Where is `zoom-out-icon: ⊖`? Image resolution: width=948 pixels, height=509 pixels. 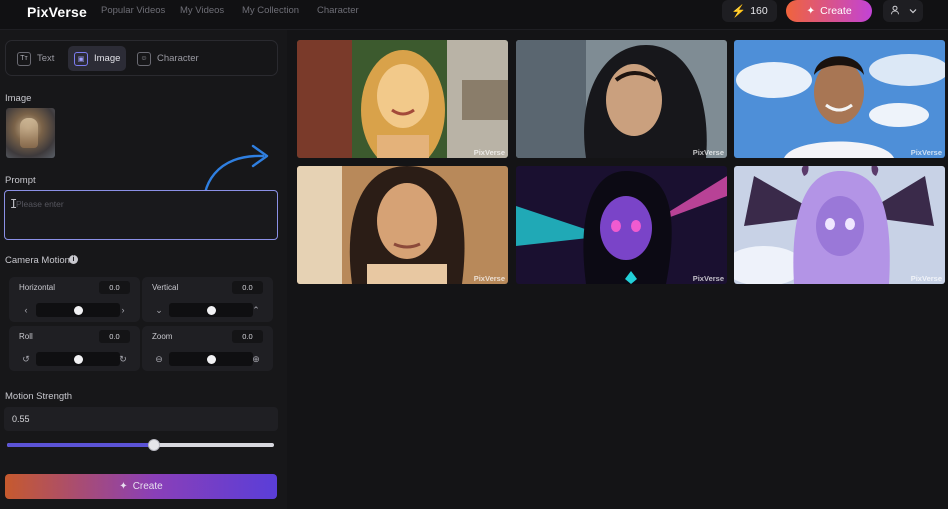 zoom-out-icon: ⊖ is located at coordinates (159, 359).